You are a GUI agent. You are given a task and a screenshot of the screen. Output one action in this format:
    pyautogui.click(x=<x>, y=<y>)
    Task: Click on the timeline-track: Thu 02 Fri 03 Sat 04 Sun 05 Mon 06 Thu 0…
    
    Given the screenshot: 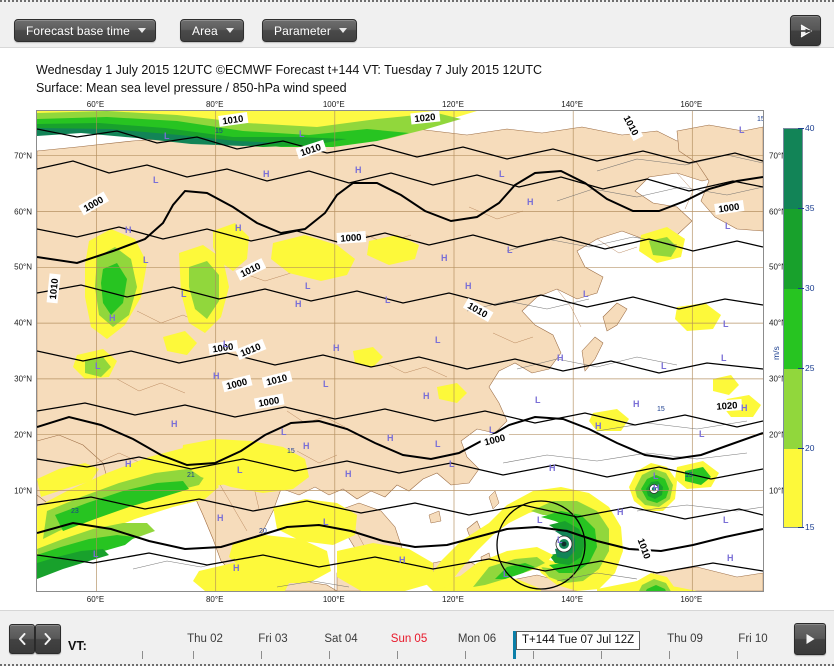 What is the action you would take?
    pyautogui.click(x=445, y=639)
    